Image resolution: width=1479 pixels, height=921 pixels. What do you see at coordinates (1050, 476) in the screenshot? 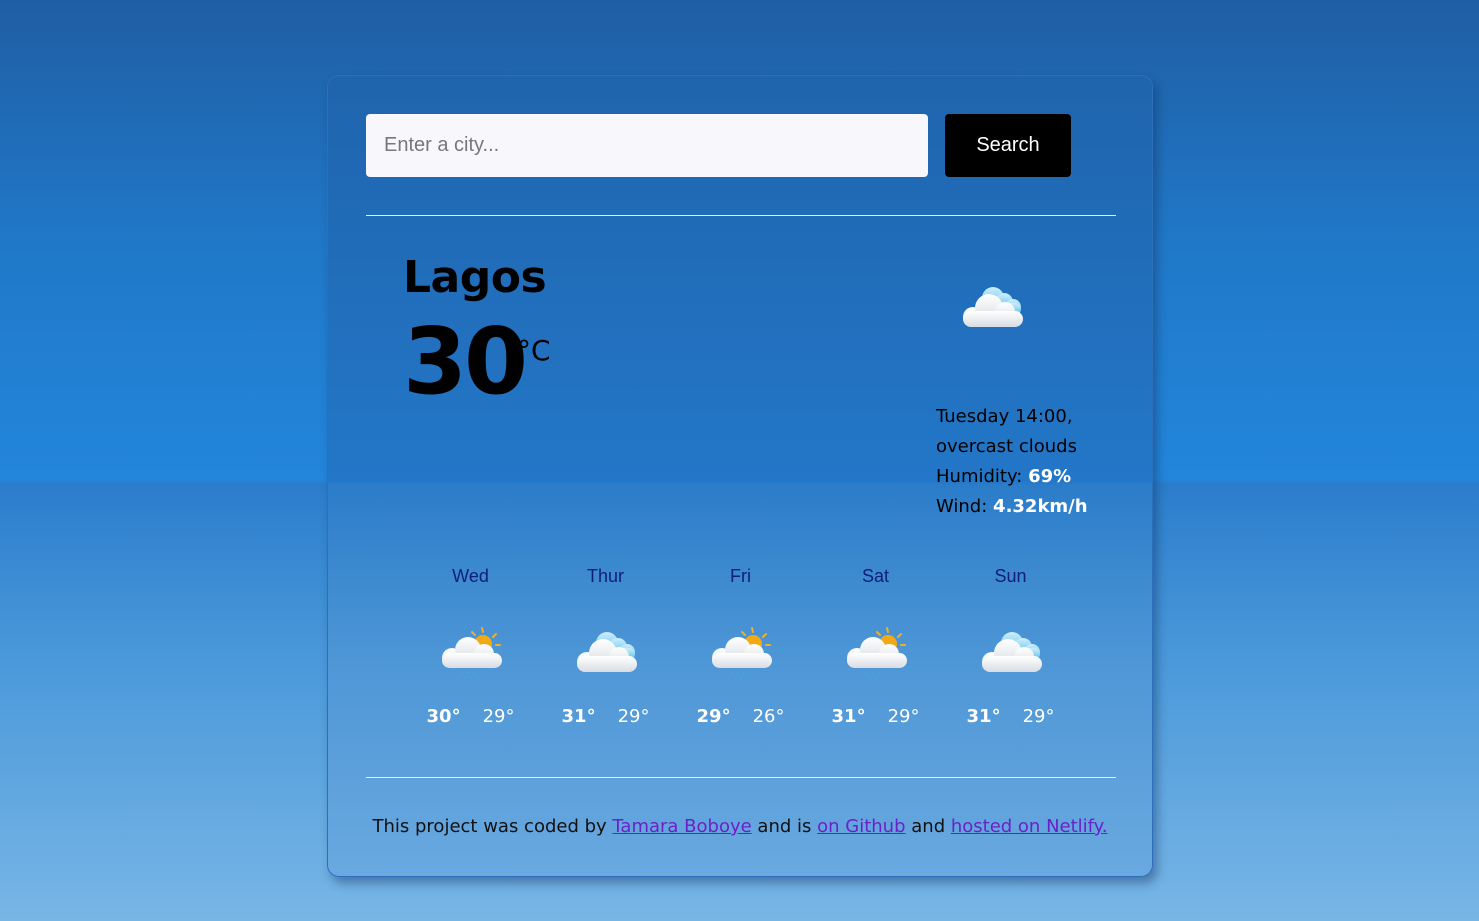
I see `humidity-value: 69%` at bounding box center [1050, 476].